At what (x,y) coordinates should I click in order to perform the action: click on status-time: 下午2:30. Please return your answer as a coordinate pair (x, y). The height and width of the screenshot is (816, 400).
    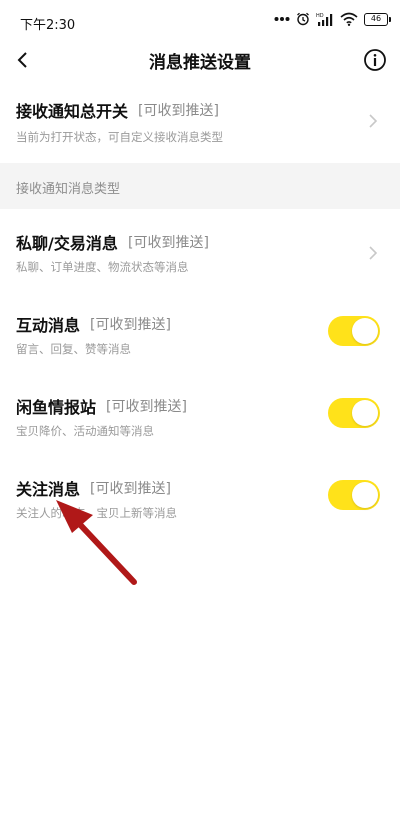
    Looking at the image, I should click on (48, 25).